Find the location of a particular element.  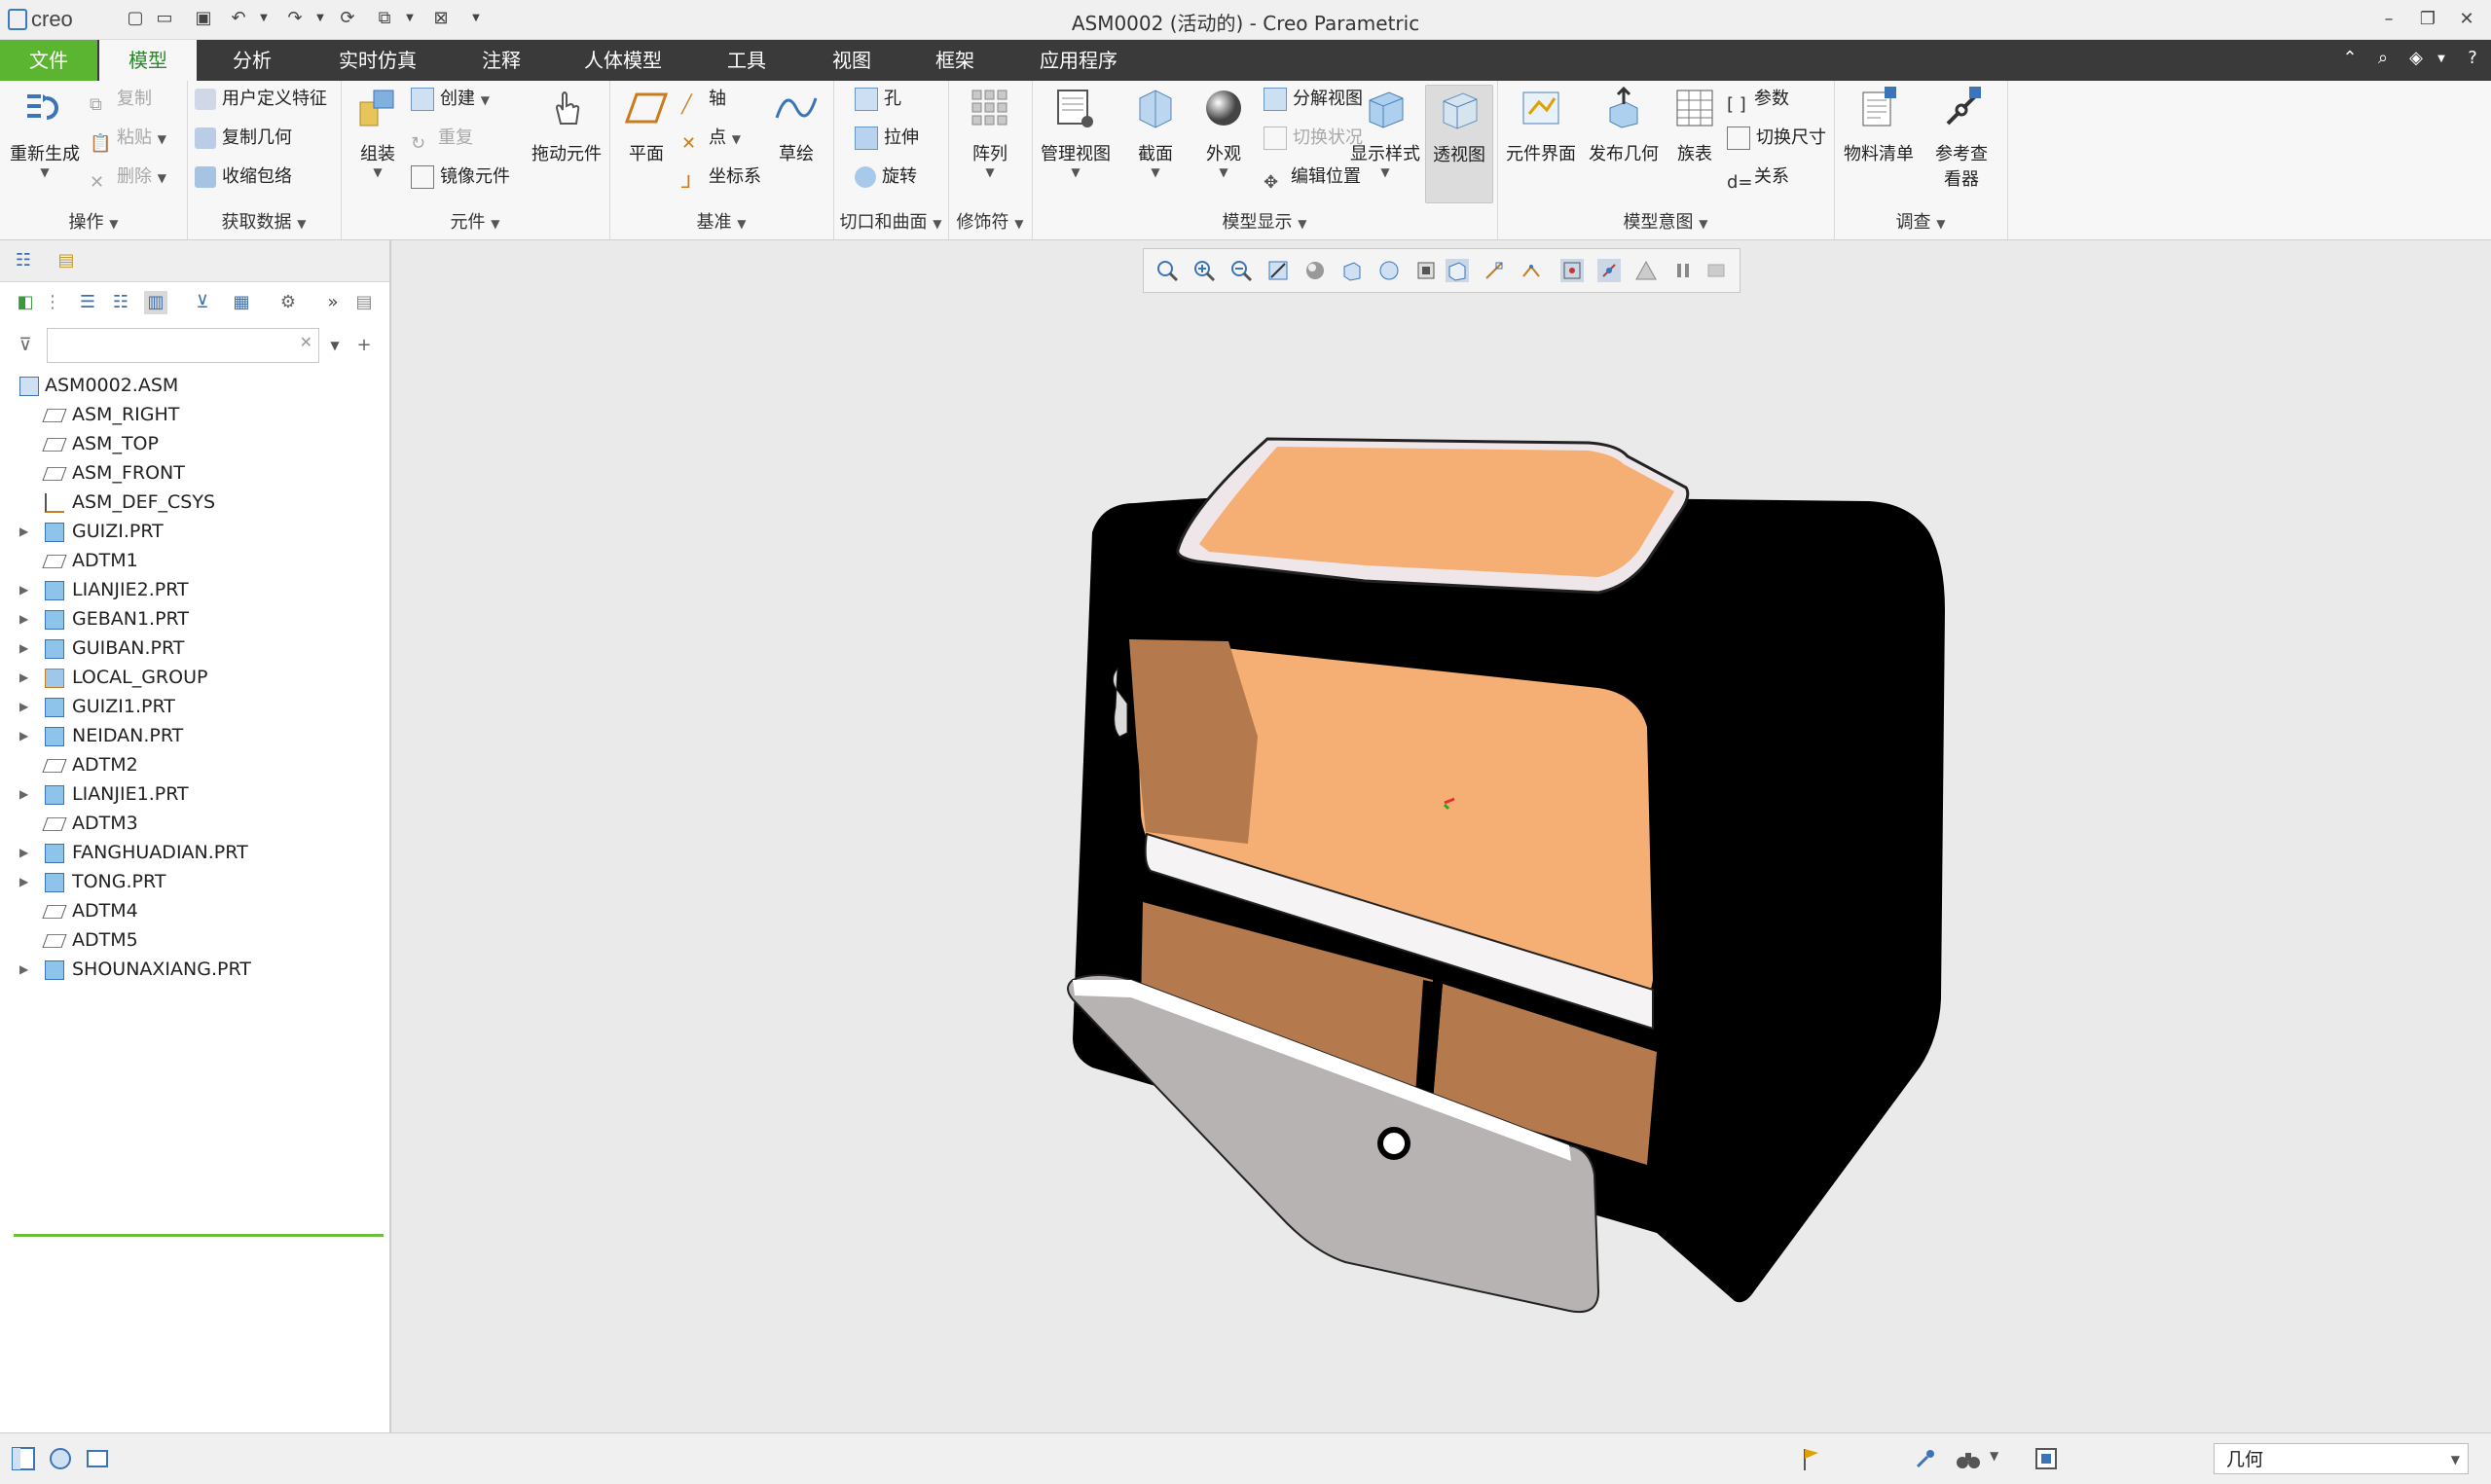

relations-button: d=关系 is located at coordinates (1758, 177).